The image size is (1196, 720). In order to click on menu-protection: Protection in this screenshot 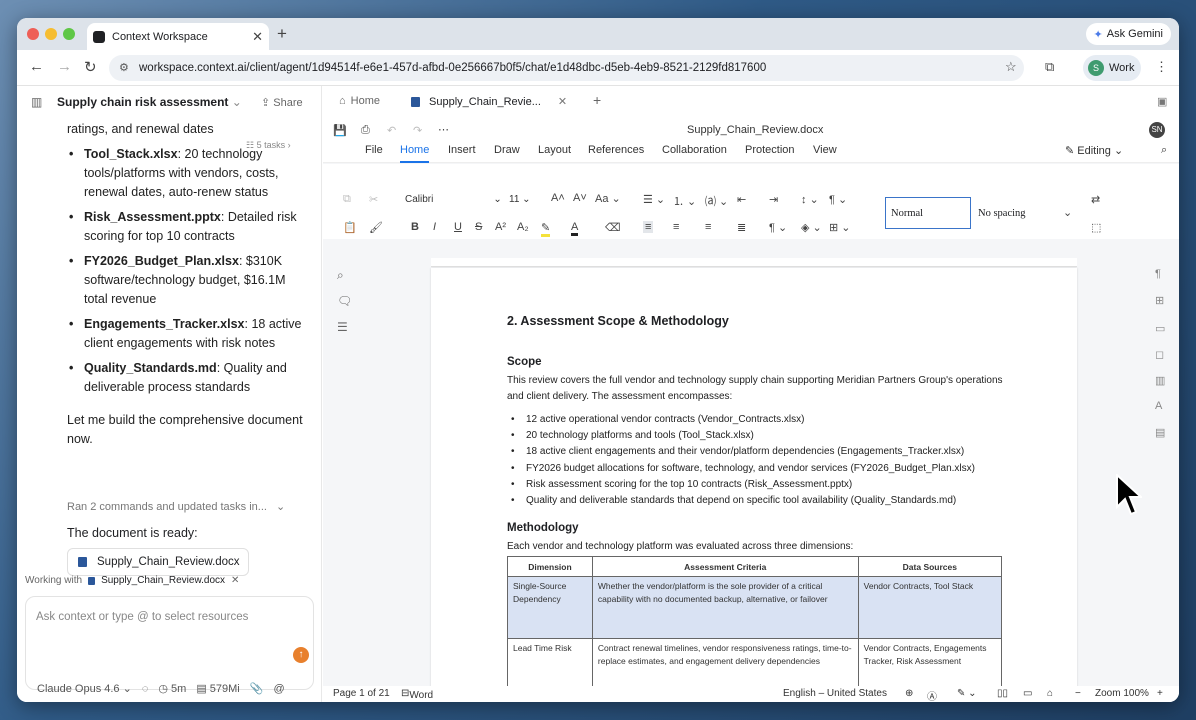, I will do `click(770, 150)`.